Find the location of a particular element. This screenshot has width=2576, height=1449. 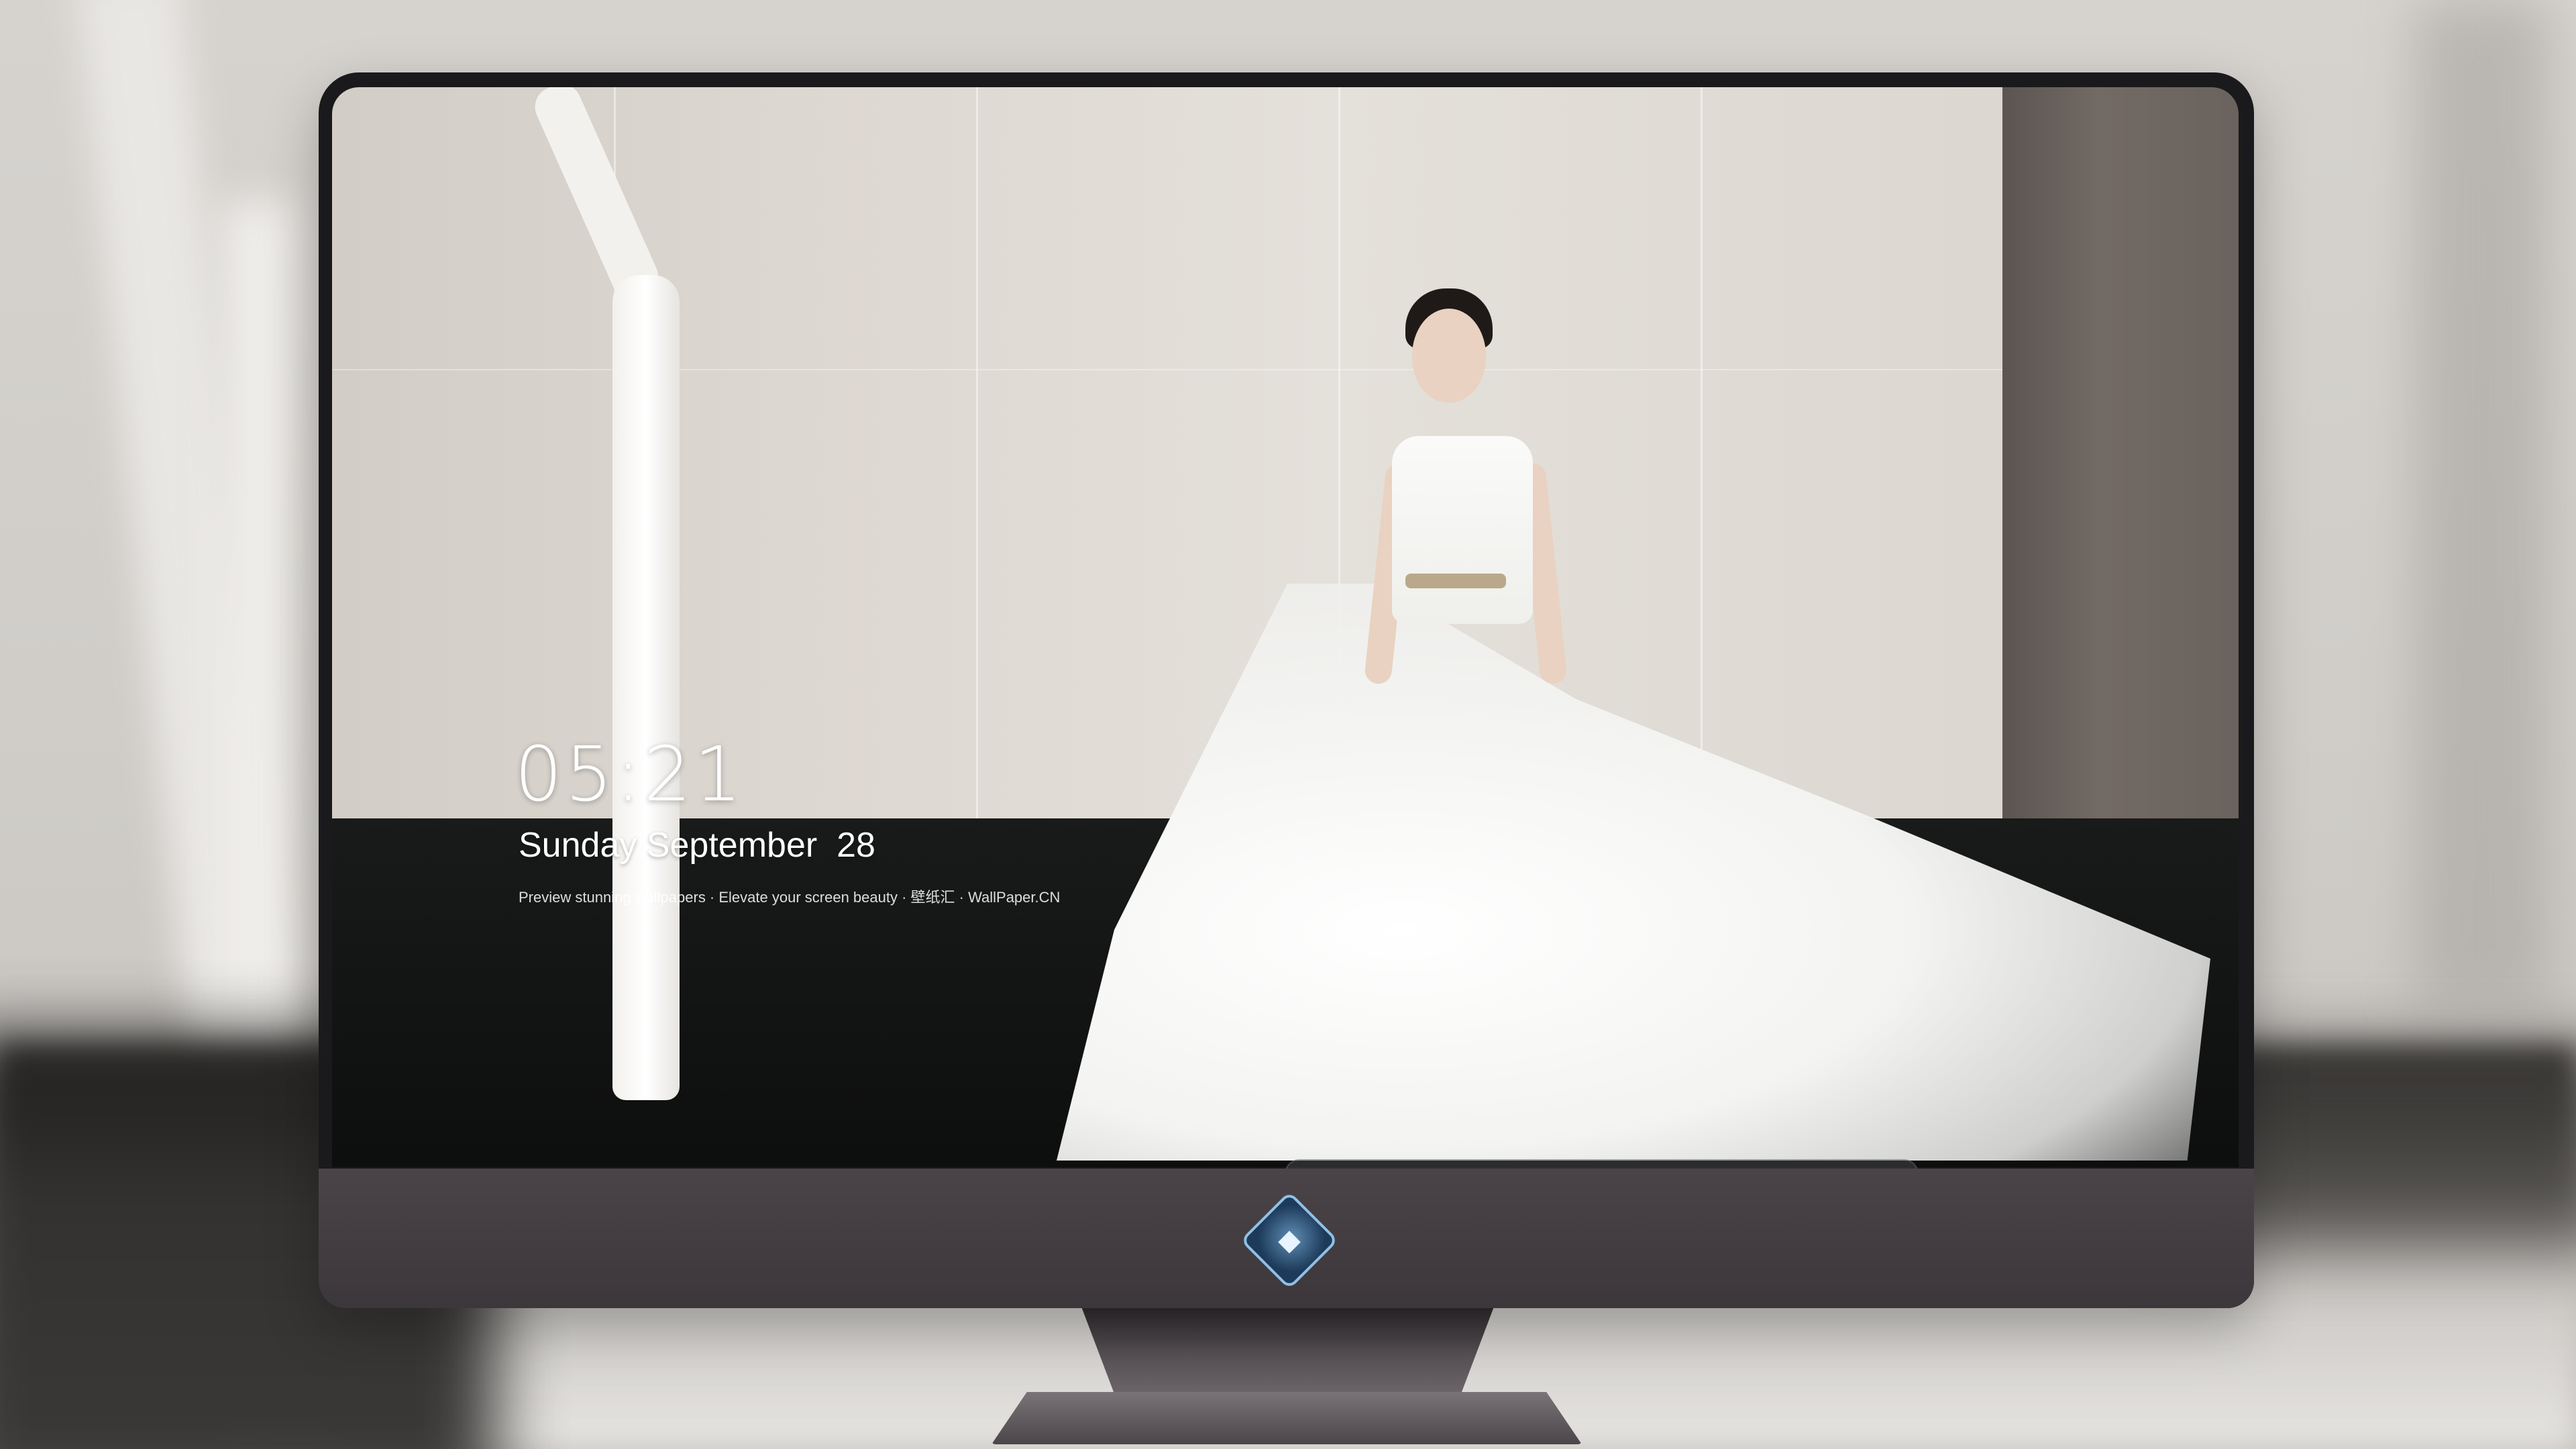

brand-logo-glyph: ◆ is located at coordinates (1289, 1240).